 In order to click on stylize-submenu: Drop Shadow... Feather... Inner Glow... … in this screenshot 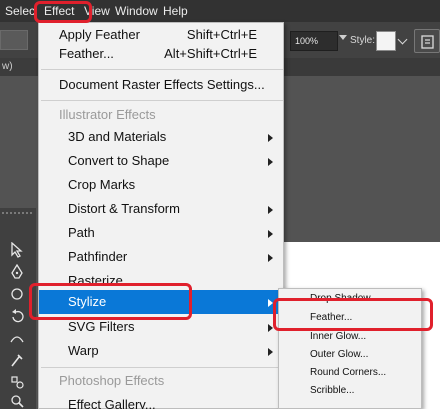, I will do `click(350, 348)`.